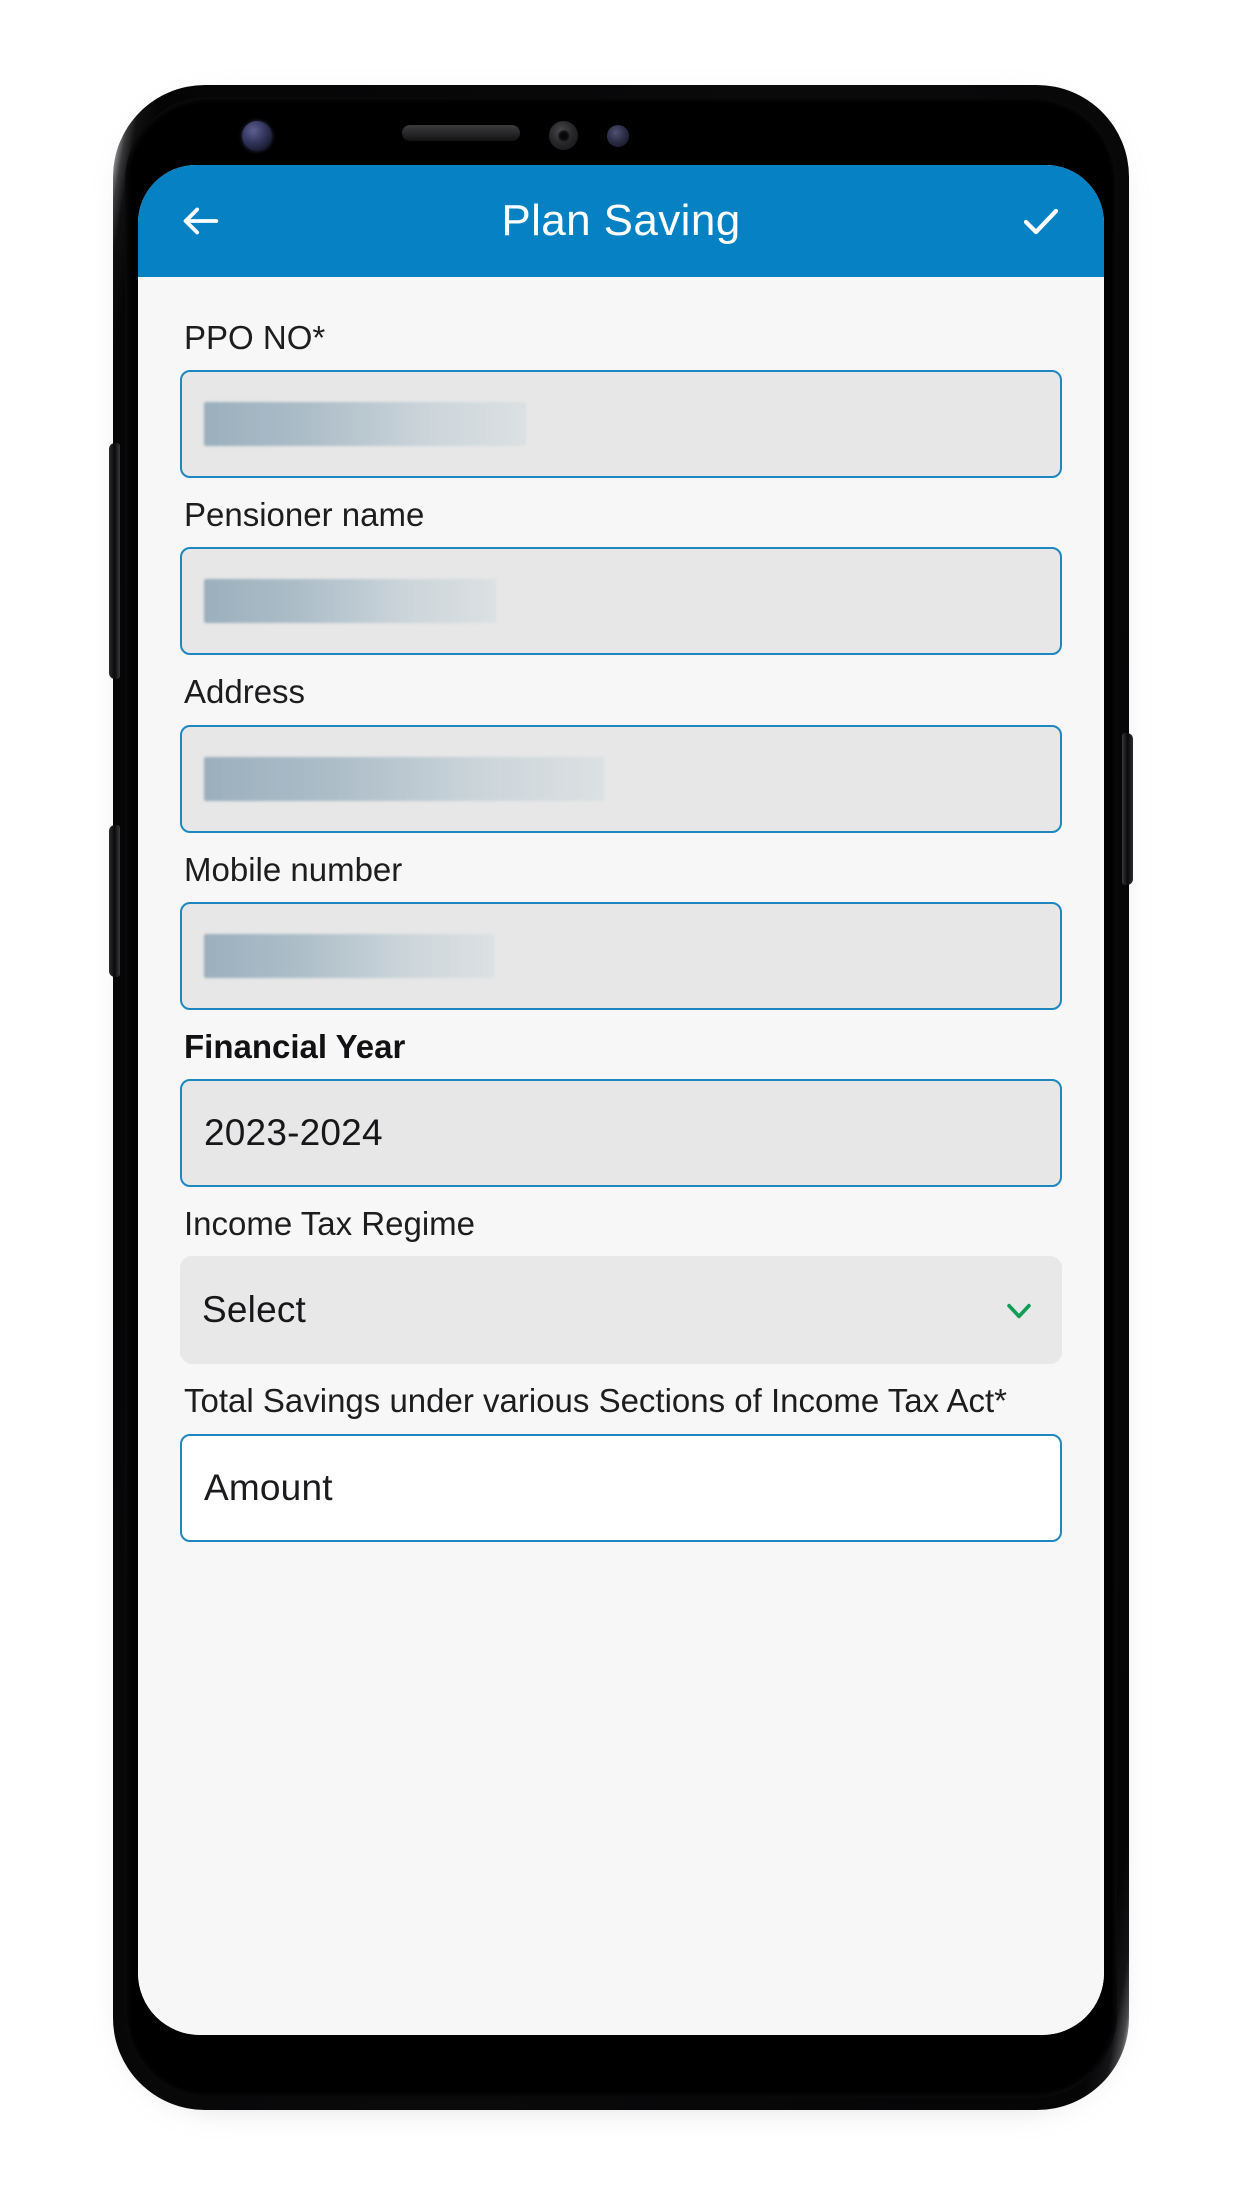 The image size is (1242, 2208). What do you see at coordinates (621, 955) in the screenshot?
I see `input-mobile-number` at bounding box center [621, 955].